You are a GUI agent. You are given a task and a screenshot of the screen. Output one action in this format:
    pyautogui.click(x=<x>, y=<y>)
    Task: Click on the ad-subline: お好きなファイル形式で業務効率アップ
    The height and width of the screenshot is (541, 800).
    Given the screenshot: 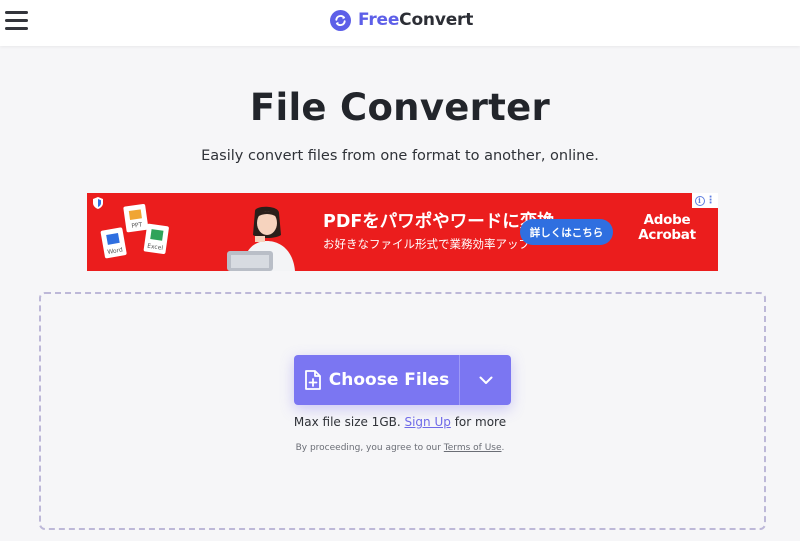 What is the action you would take?
    pyautogui.click(x=426, y=244)
    